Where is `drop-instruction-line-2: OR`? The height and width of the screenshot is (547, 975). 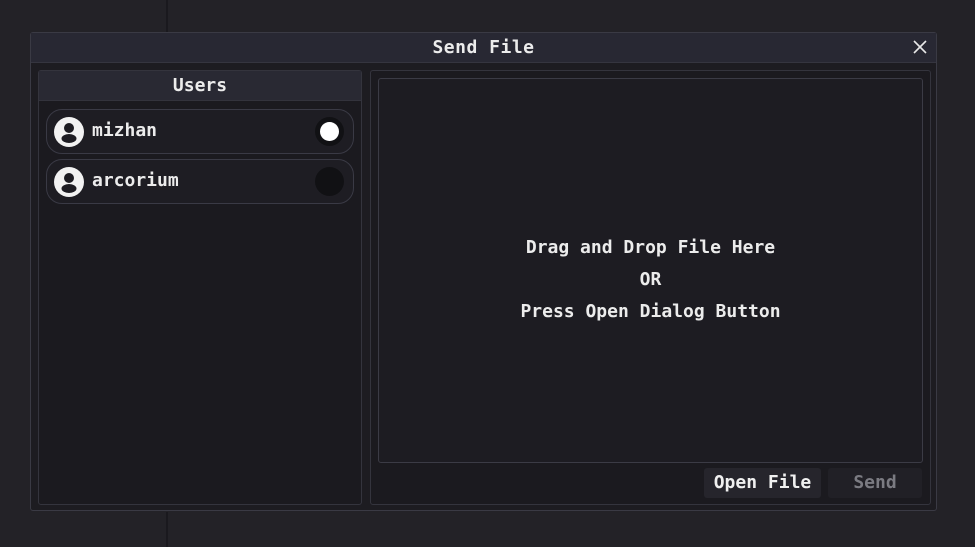 drop-instruction-line-2: OR is located at coordinates (650, 279).